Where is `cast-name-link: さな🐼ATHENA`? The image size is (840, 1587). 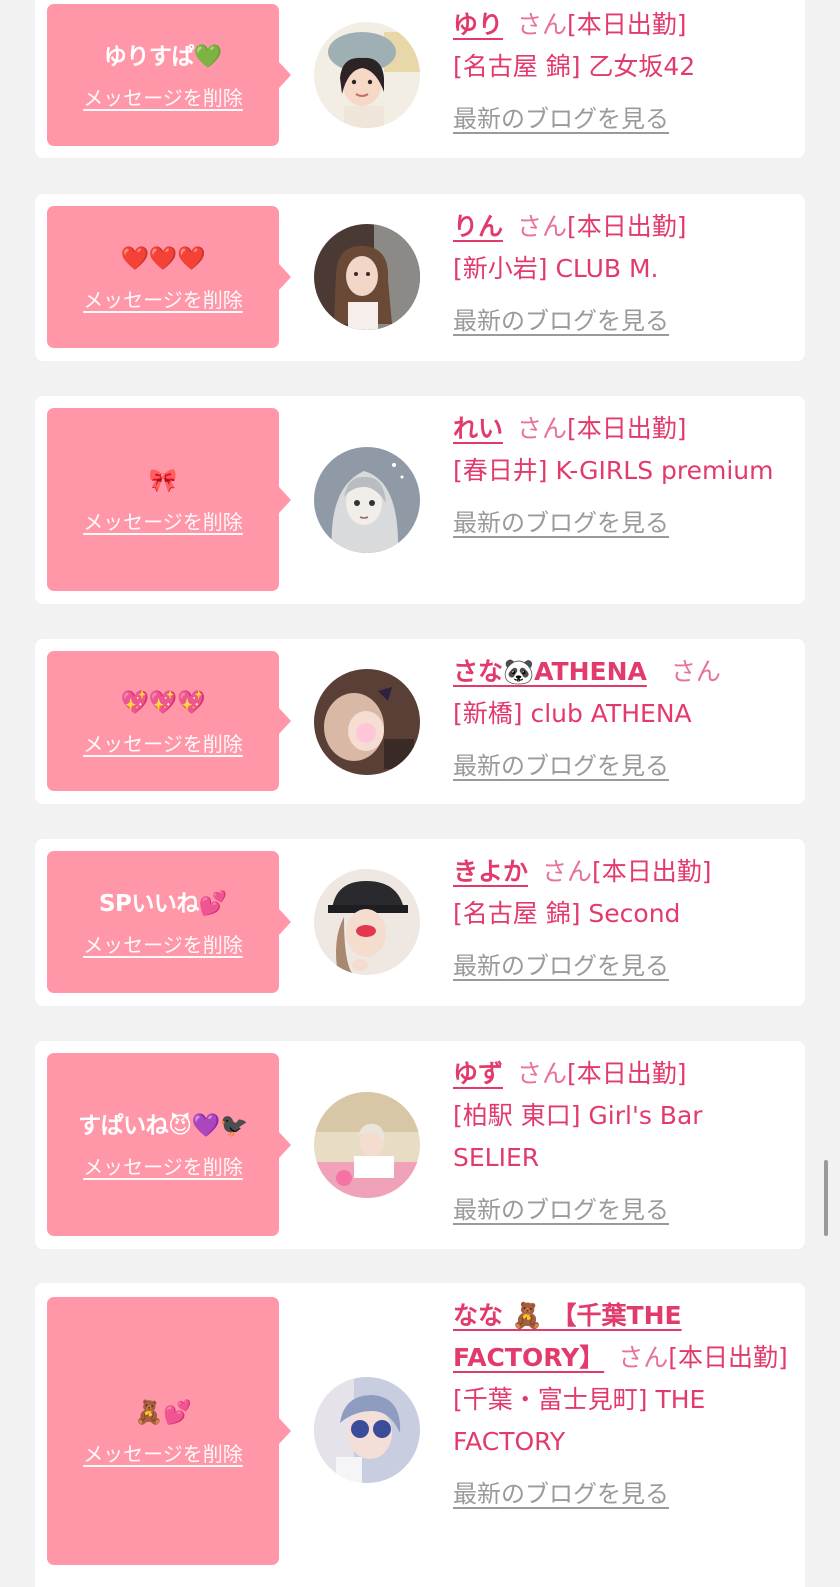 cast-name-link: さな🐼ATHENA is located at coordinates (550, 671).